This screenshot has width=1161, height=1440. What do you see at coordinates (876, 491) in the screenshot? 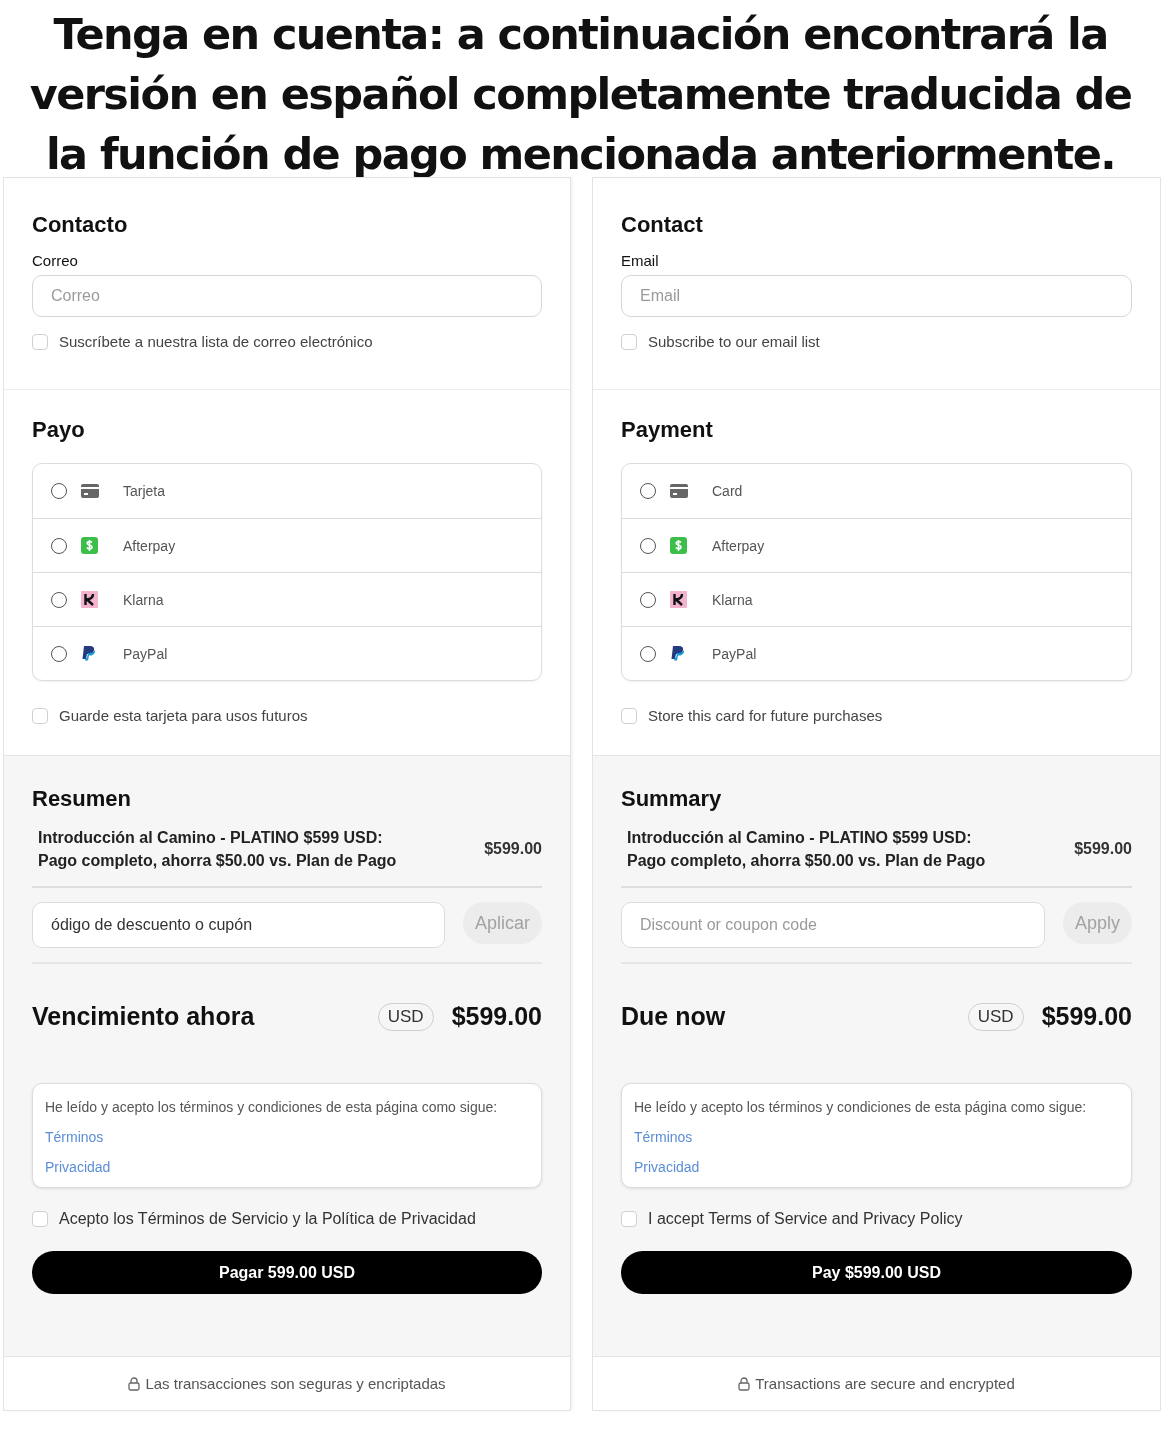
I see `payment-option: Card` at bounding box center [876, 491].